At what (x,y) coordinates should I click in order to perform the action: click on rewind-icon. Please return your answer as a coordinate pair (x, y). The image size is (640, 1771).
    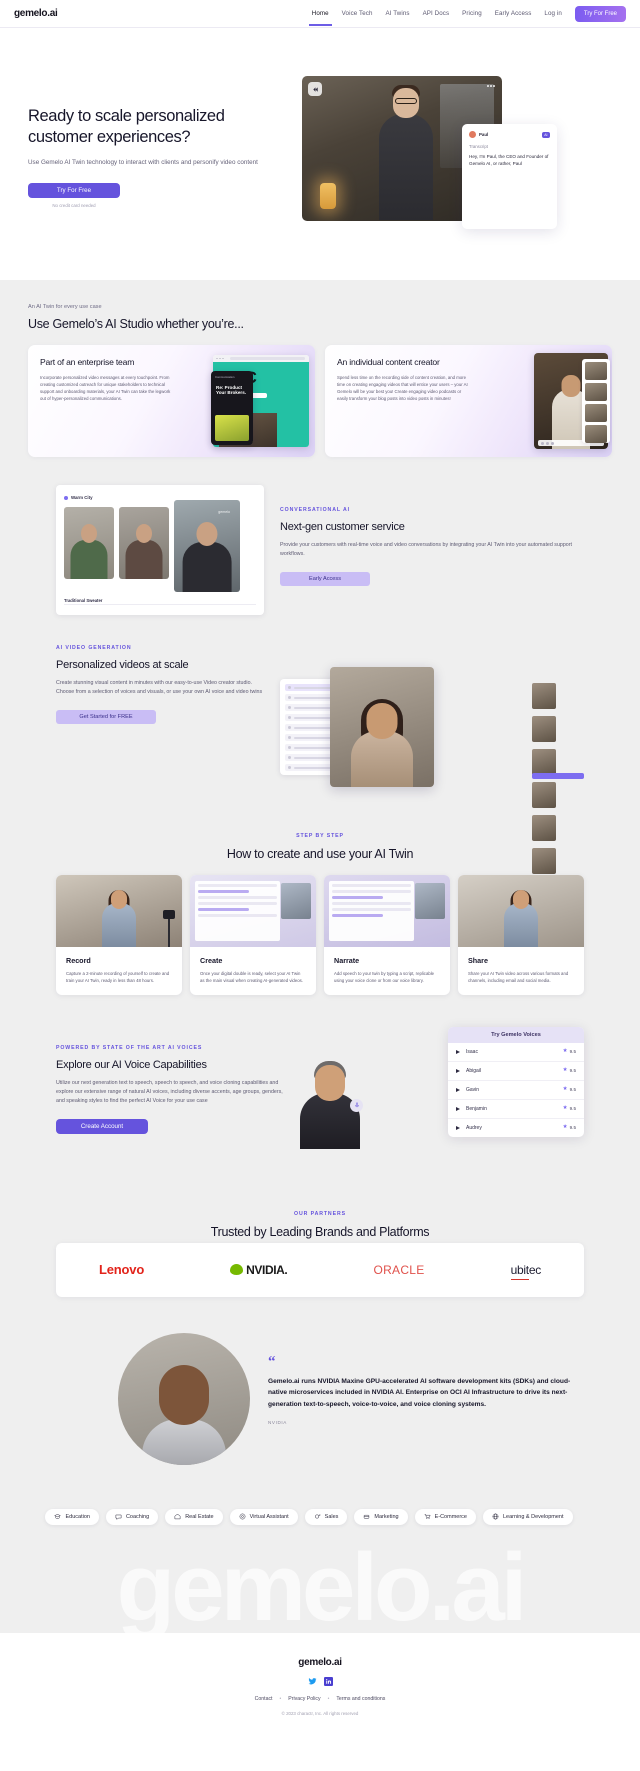
    Looking at the image, I should click on (315, 89).